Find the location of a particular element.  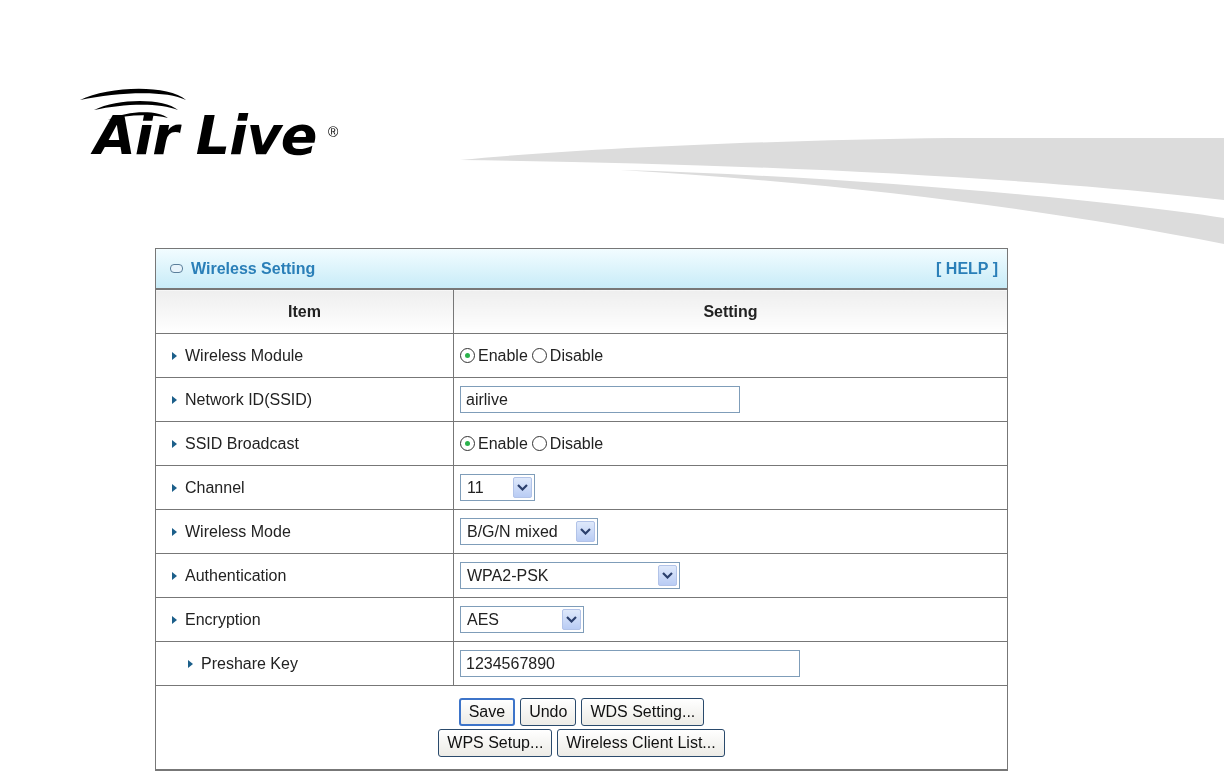

setting-label: Authentication is located at coordinates (236, 575).